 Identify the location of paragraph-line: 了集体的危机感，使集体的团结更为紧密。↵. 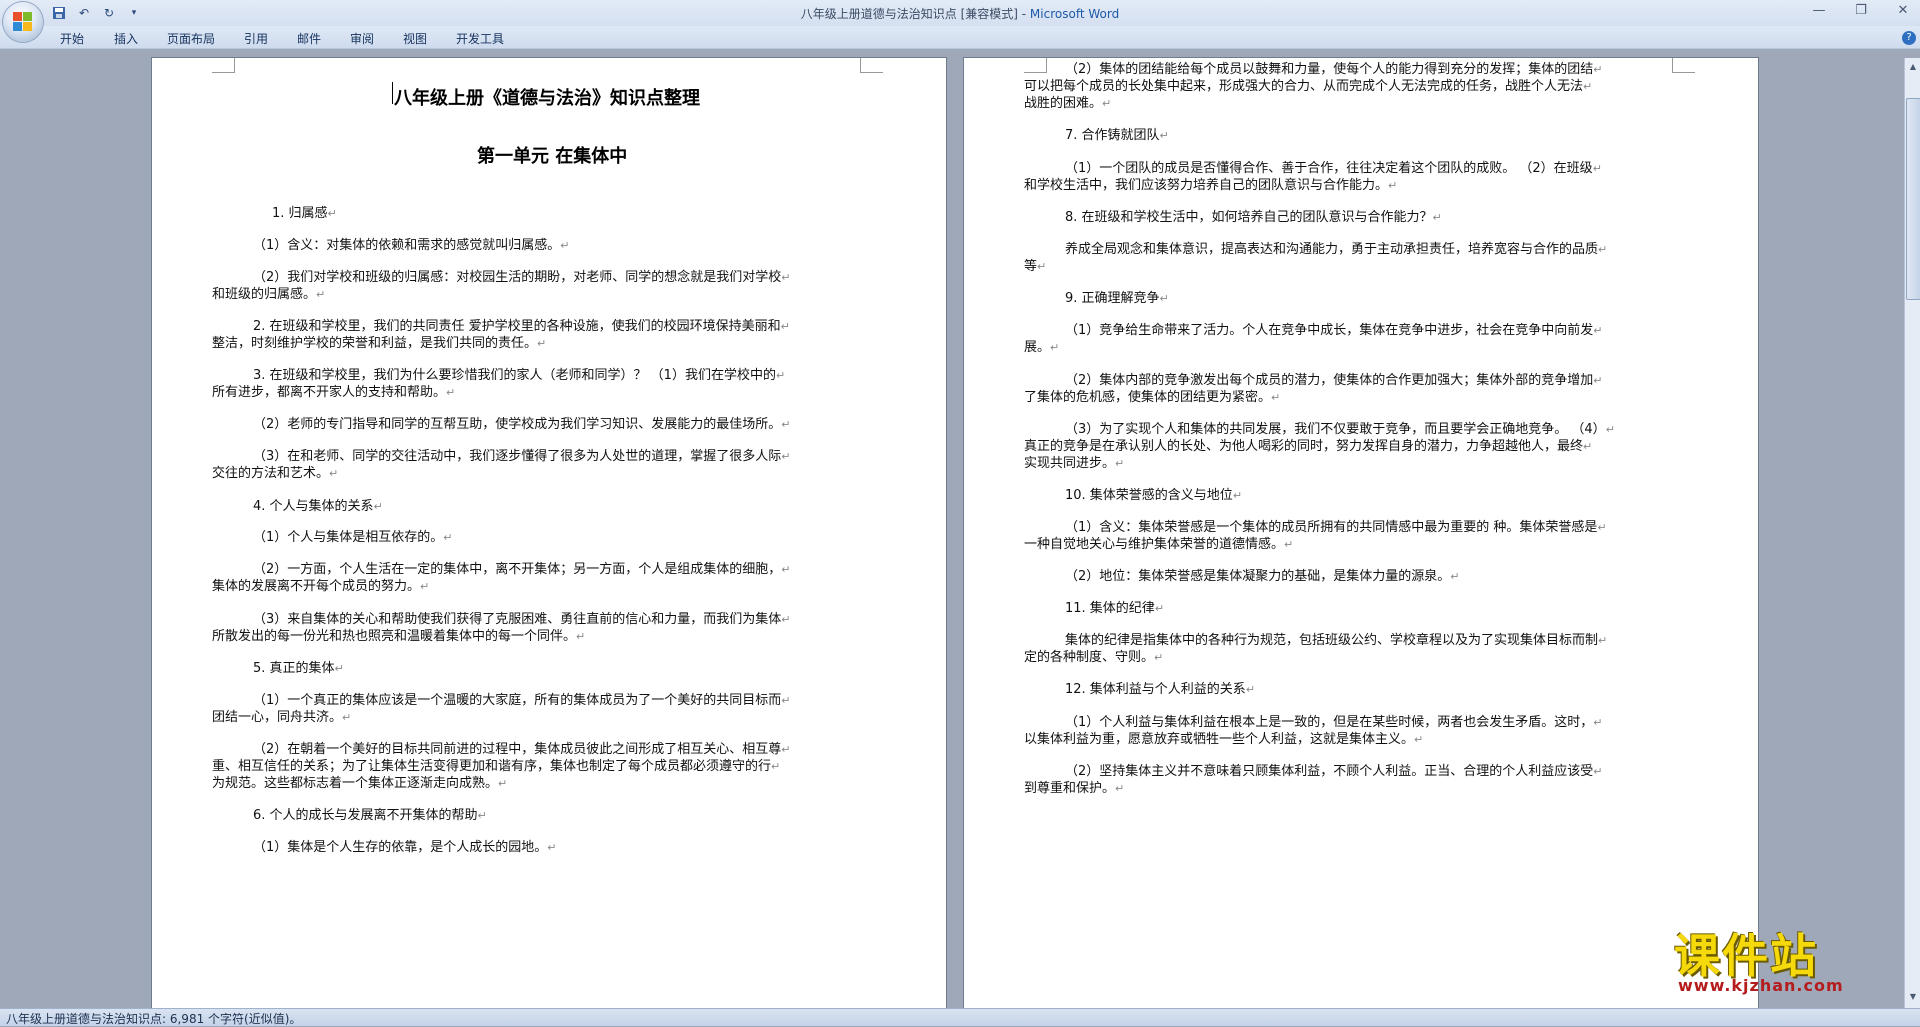
(1152, 397).